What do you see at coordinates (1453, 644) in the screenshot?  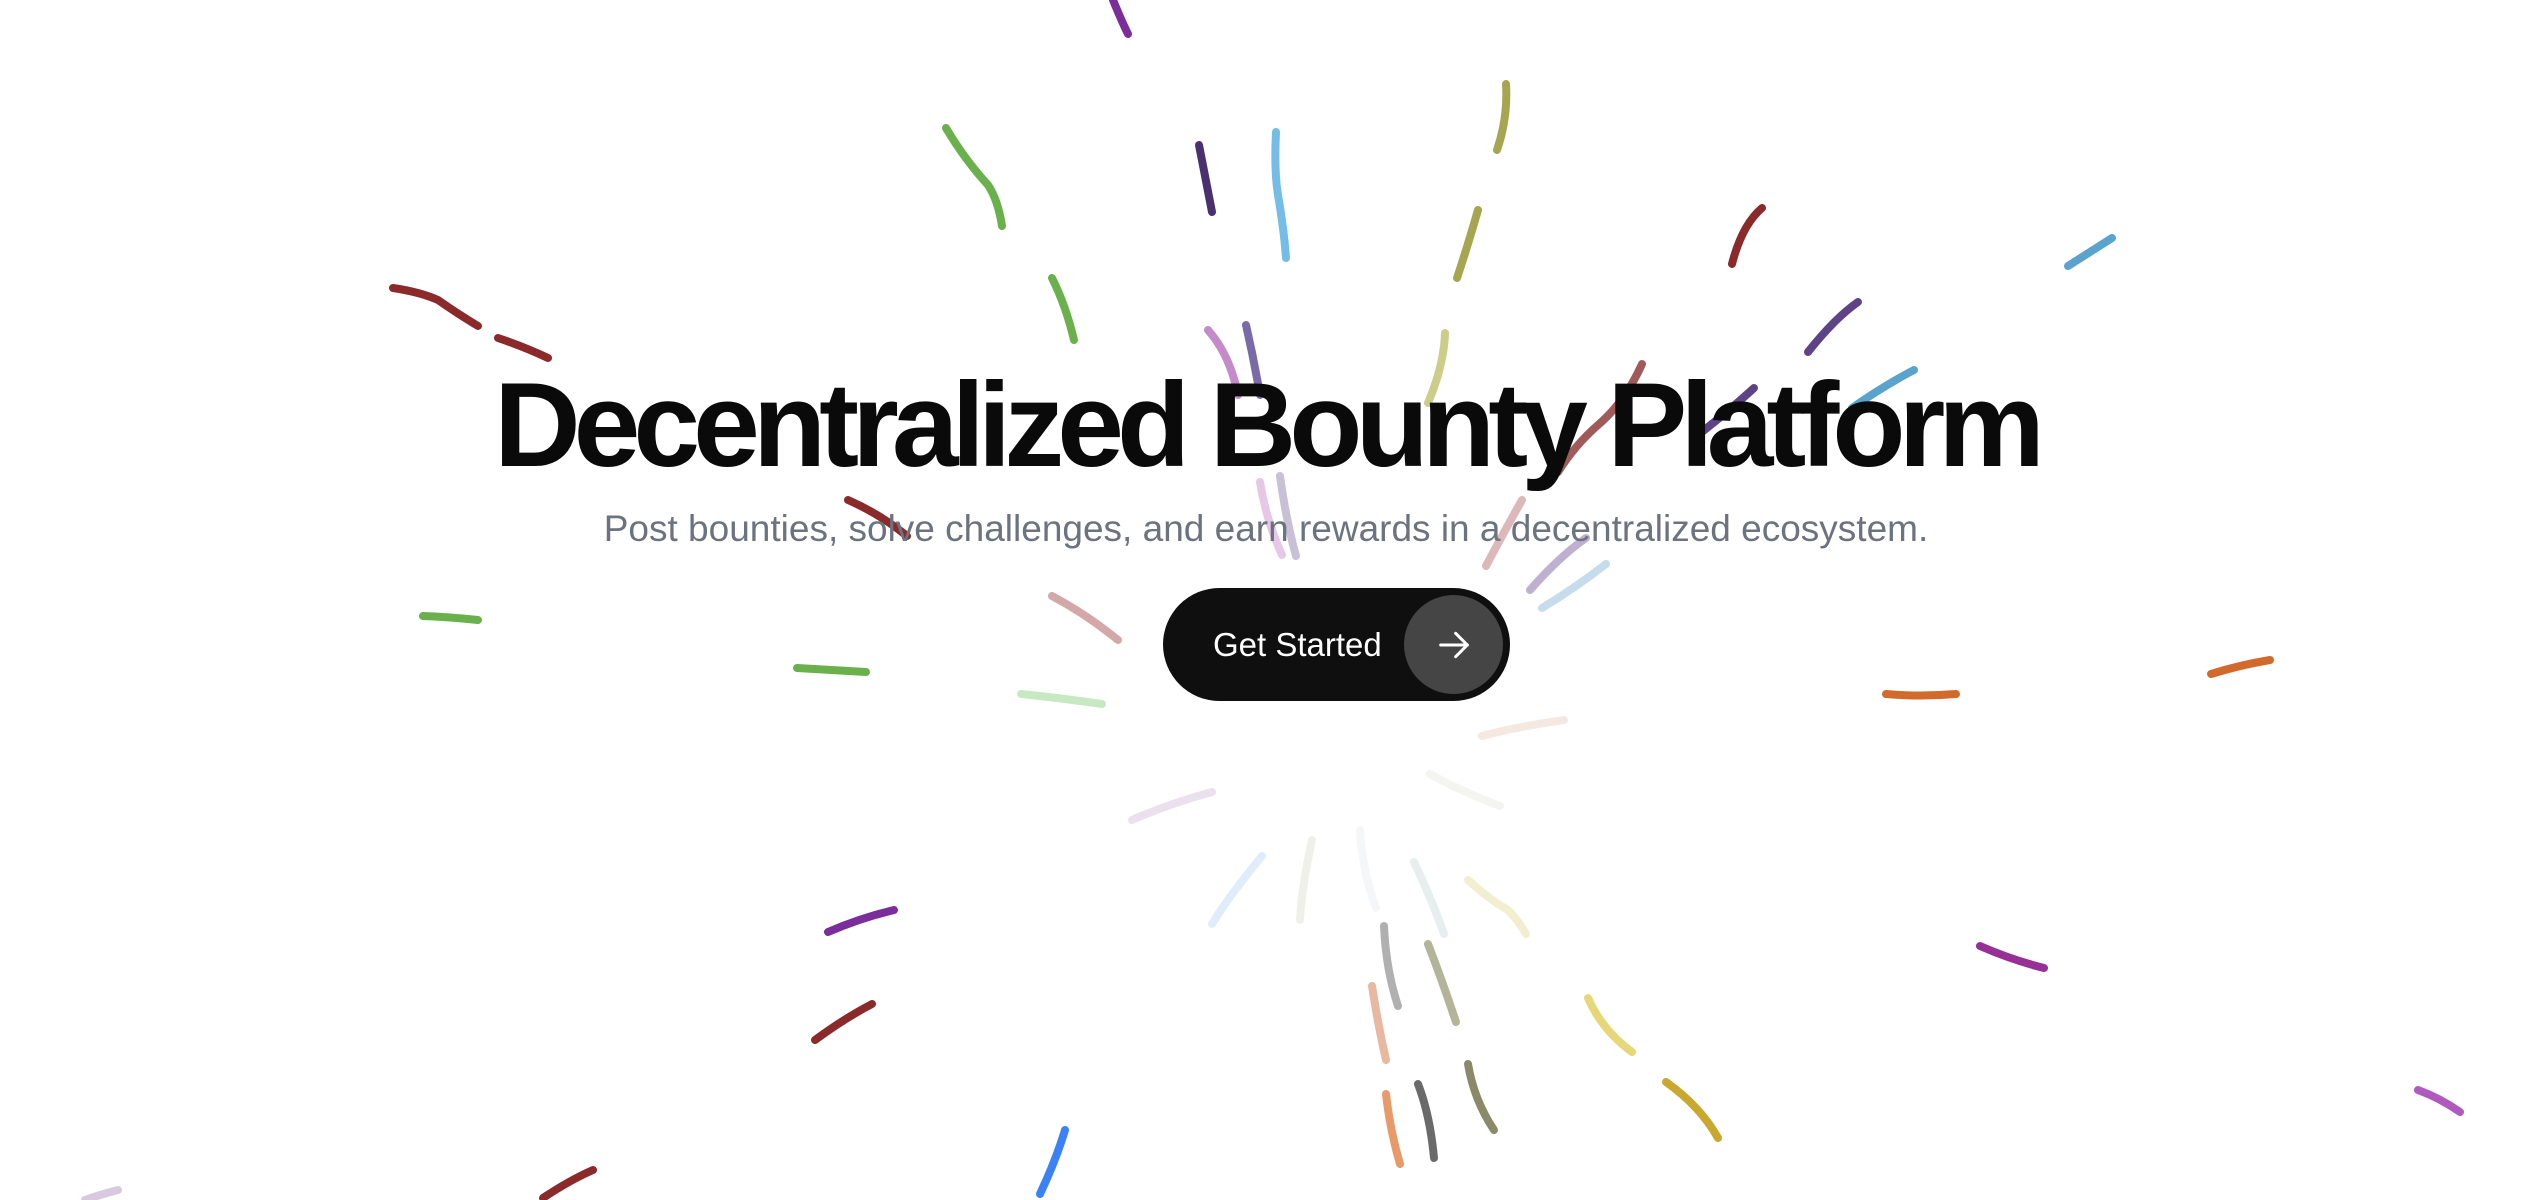 I see `arrow-right-icon` at bounding box center [1453, 644].